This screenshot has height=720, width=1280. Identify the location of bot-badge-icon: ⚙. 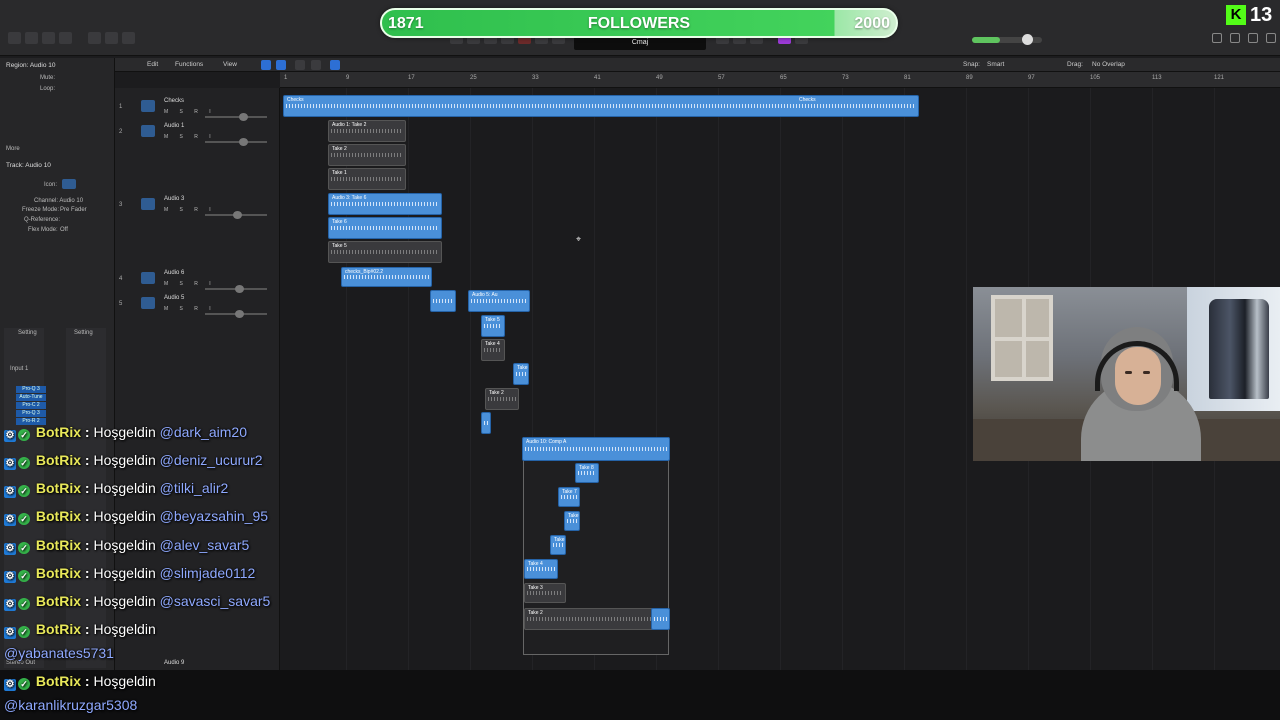
(10, 577).